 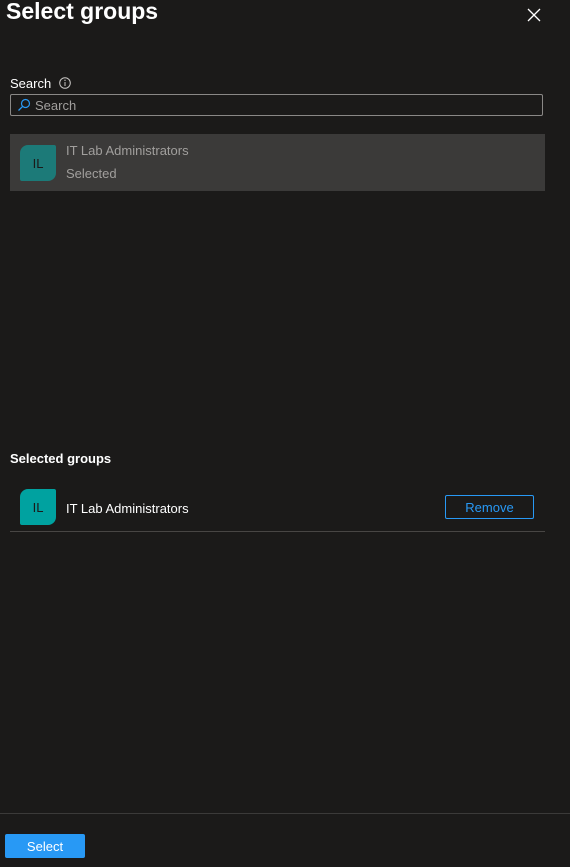 I want to click on search-field, so click(x=276, y=105).